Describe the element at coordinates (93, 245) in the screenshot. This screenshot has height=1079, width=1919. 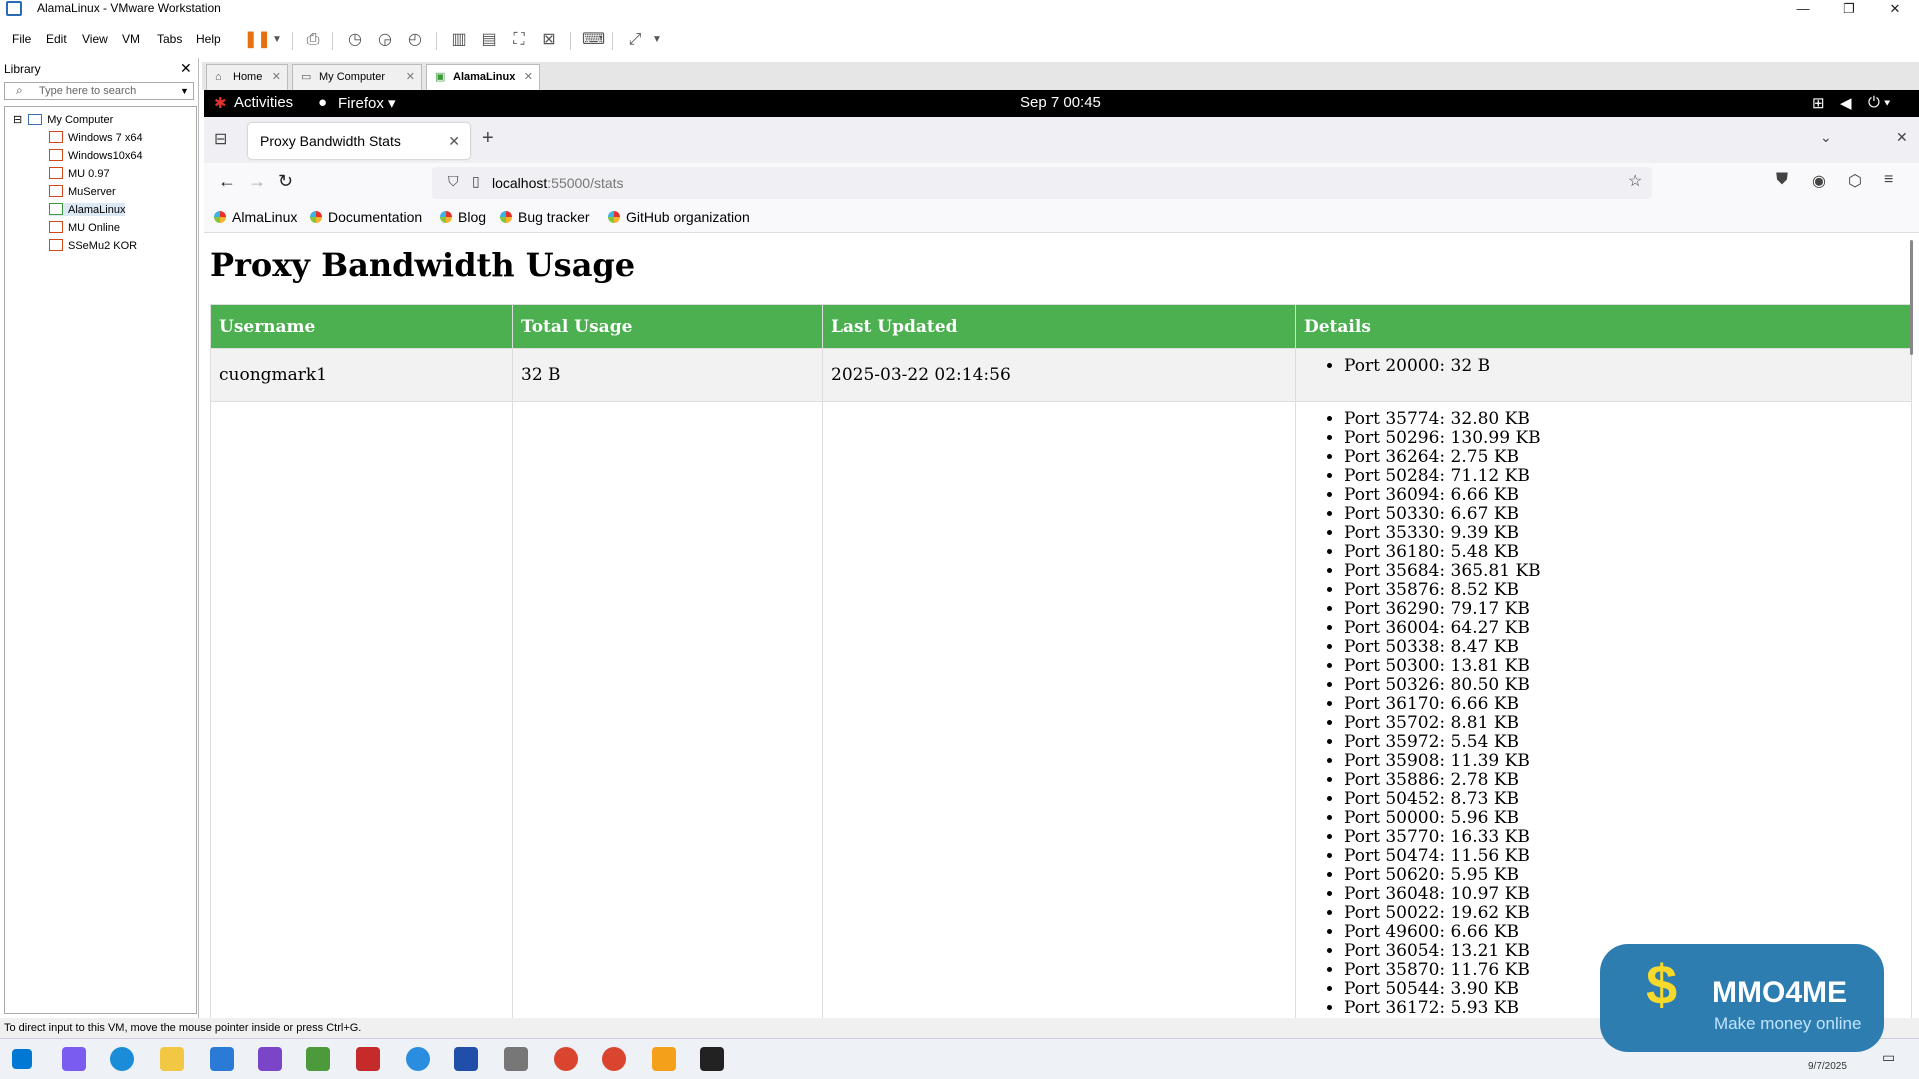
I see `tree-item-vm: SSeMu2 KOR` at that location.